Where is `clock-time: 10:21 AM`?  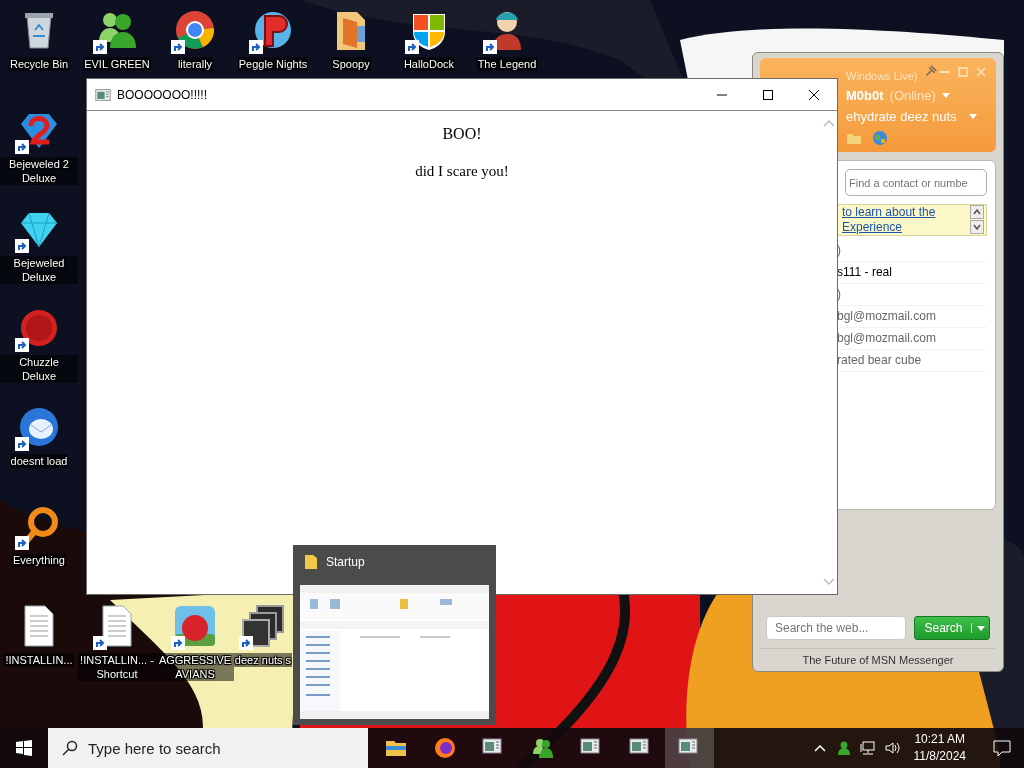 clock-time: 10:21 AM is located at coordinates (940, 739).